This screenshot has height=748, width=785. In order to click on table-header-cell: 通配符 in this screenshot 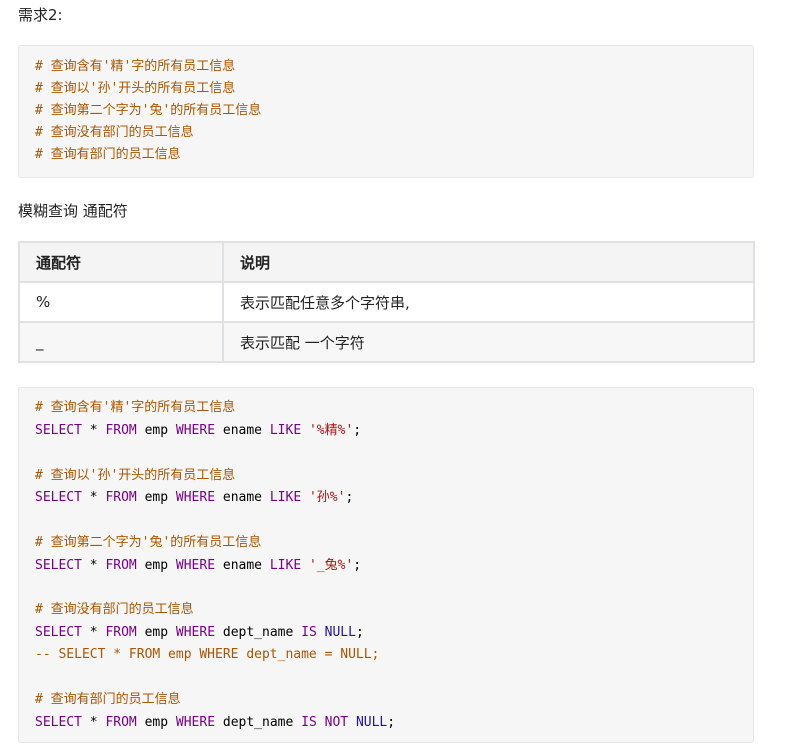, I will do `click(121, 262)`.